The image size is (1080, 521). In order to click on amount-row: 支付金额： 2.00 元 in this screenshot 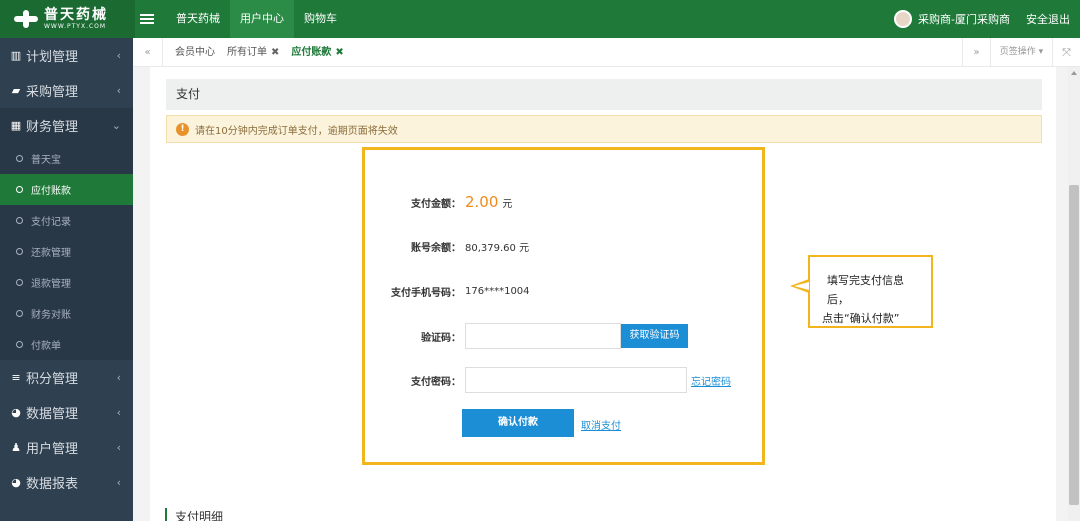, I will do `click(563, 202)`.